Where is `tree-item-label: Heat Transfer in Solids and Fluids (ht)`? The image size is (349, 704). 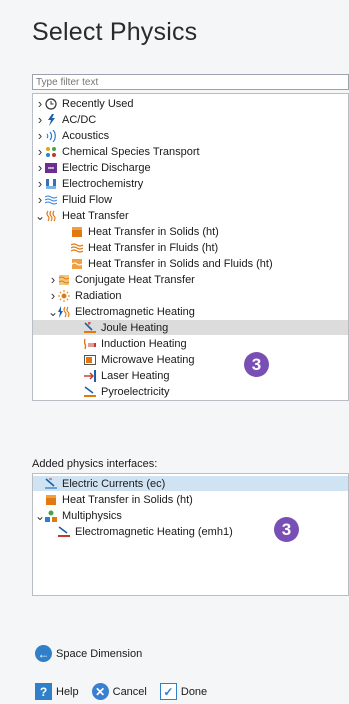 tree-item-label: Heat Transfer in Solids and Fluids (ht) is located at coordinates (180, 263).